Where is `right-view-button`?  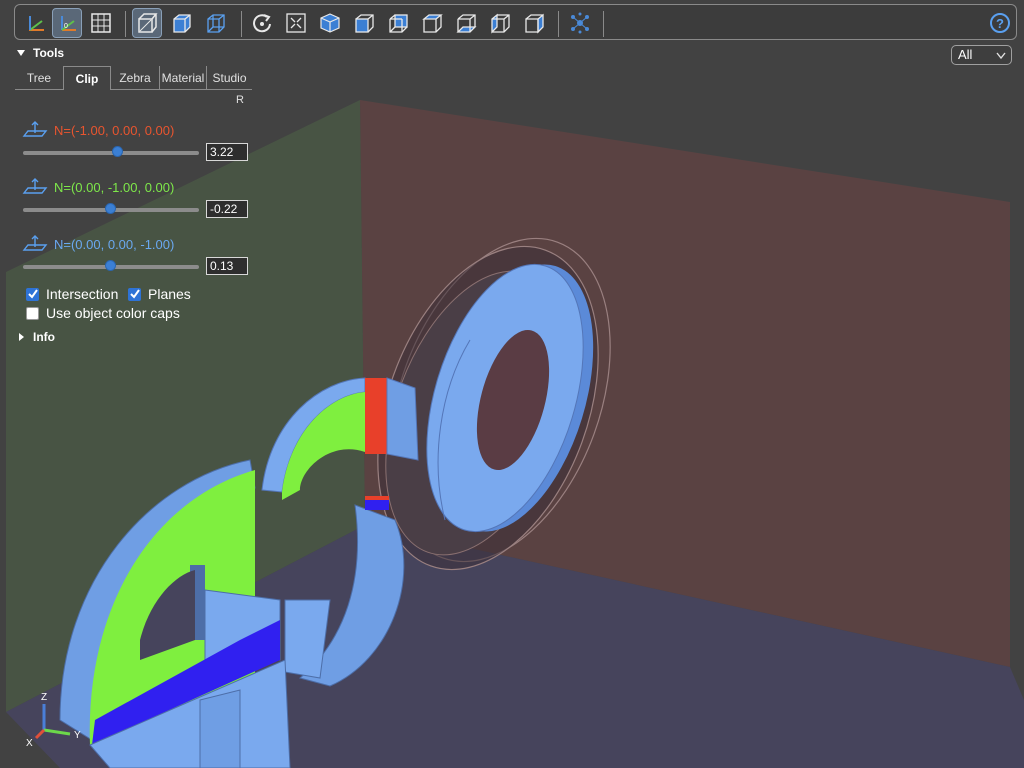 right-view-button is located at coordinates (534, 23).